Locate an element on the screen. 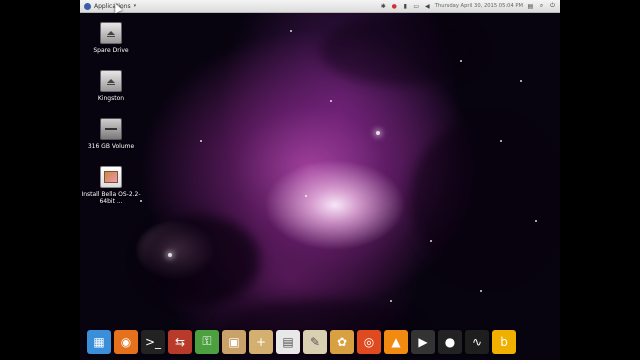 The height and width of the screenshot is (360, 640). desktop-icon-spare-drive: Spare Drive is located at coordinates (111, 38).